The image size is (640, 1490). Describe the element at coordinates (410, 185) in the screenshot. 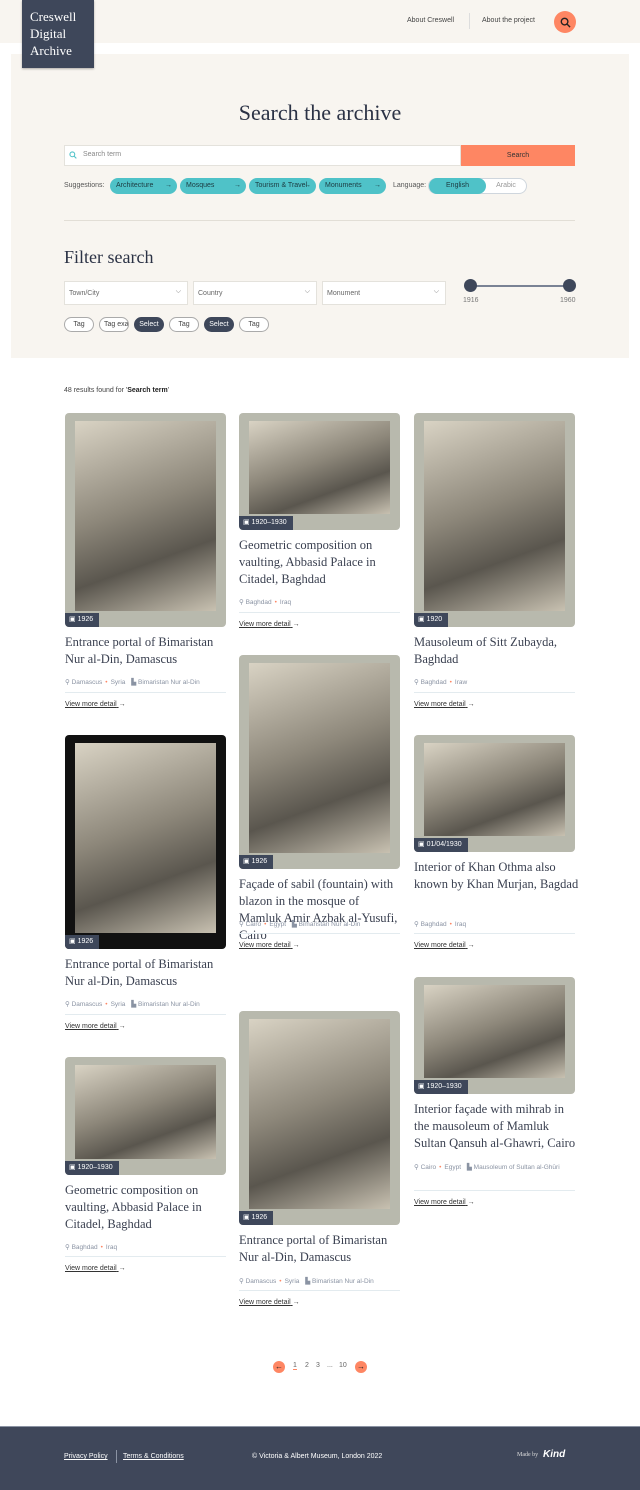

I see `language-label: Language:` at that location.